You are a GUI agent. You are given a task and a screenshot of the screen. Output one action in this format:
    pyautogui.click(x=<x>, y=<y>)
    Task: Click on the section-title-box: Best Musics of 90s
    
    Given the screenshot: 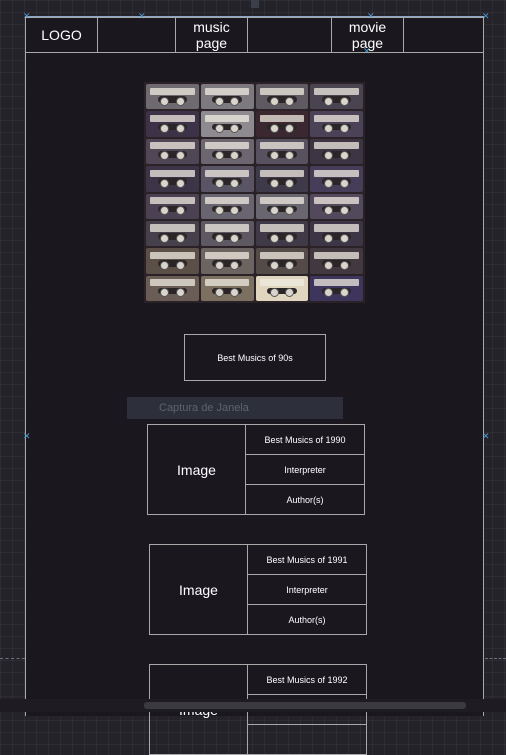 What is the action you would take?
    pyautogui.click(x=255, y=357)
    